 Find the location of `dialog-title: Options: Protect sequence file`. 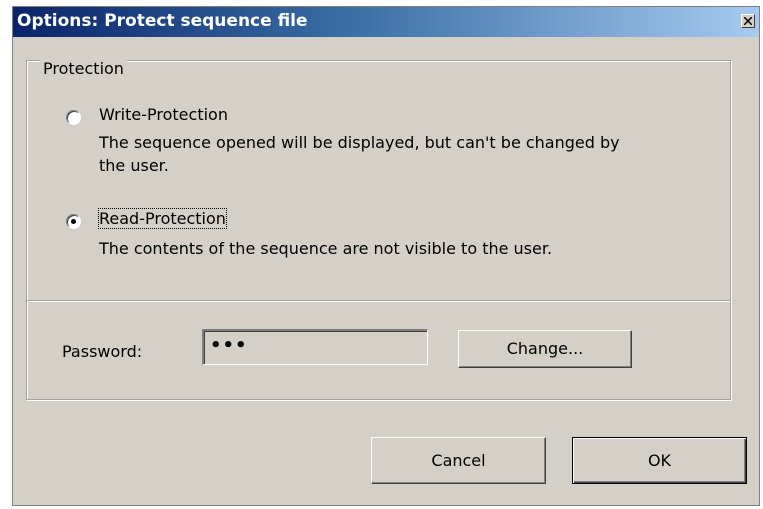

dialog-title: Options: Protect sequence file is located at coordinates (162, 21).